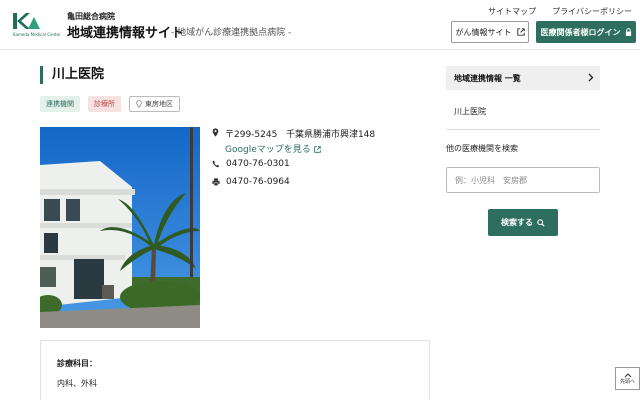  Describe the element at coordinates (293, 141) in the screenshot. I see `address-row: 〒299-5245 千葉県勝浦市興津148 Googleマップを見る` at that location.